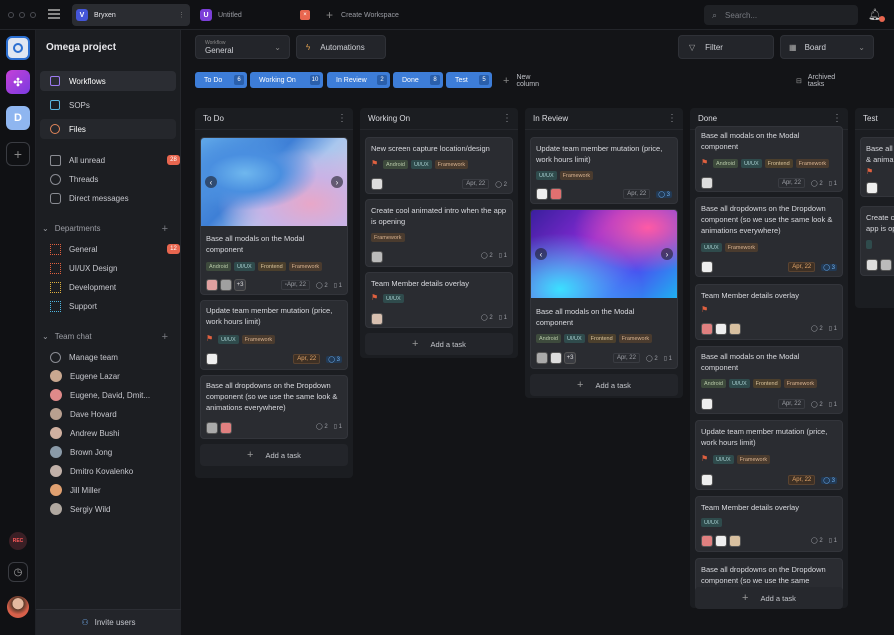  I want to click on sidebar-item-manage-team: Manage team, so click(84, 357).